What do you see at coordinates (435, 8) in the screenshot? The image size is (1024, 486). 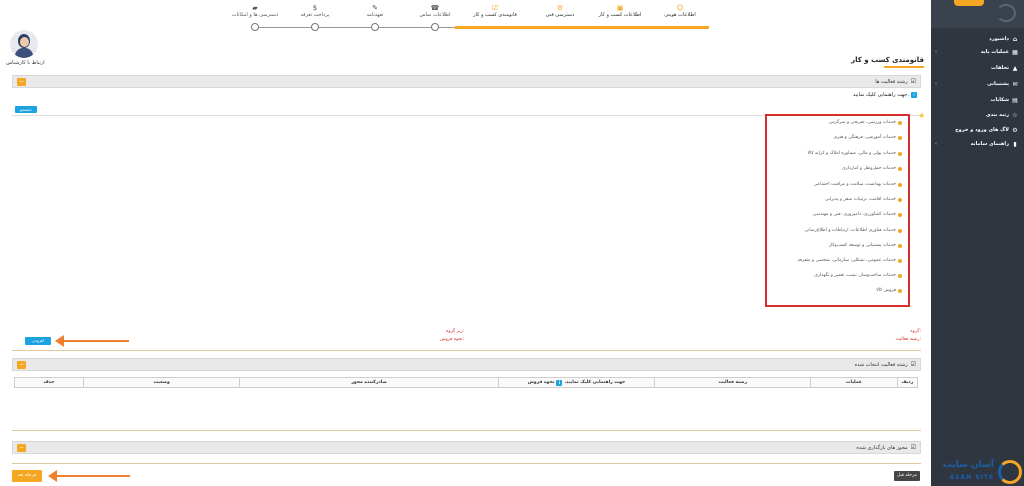 I see `phone-icon: ☎` at bounding box center [435, 8].